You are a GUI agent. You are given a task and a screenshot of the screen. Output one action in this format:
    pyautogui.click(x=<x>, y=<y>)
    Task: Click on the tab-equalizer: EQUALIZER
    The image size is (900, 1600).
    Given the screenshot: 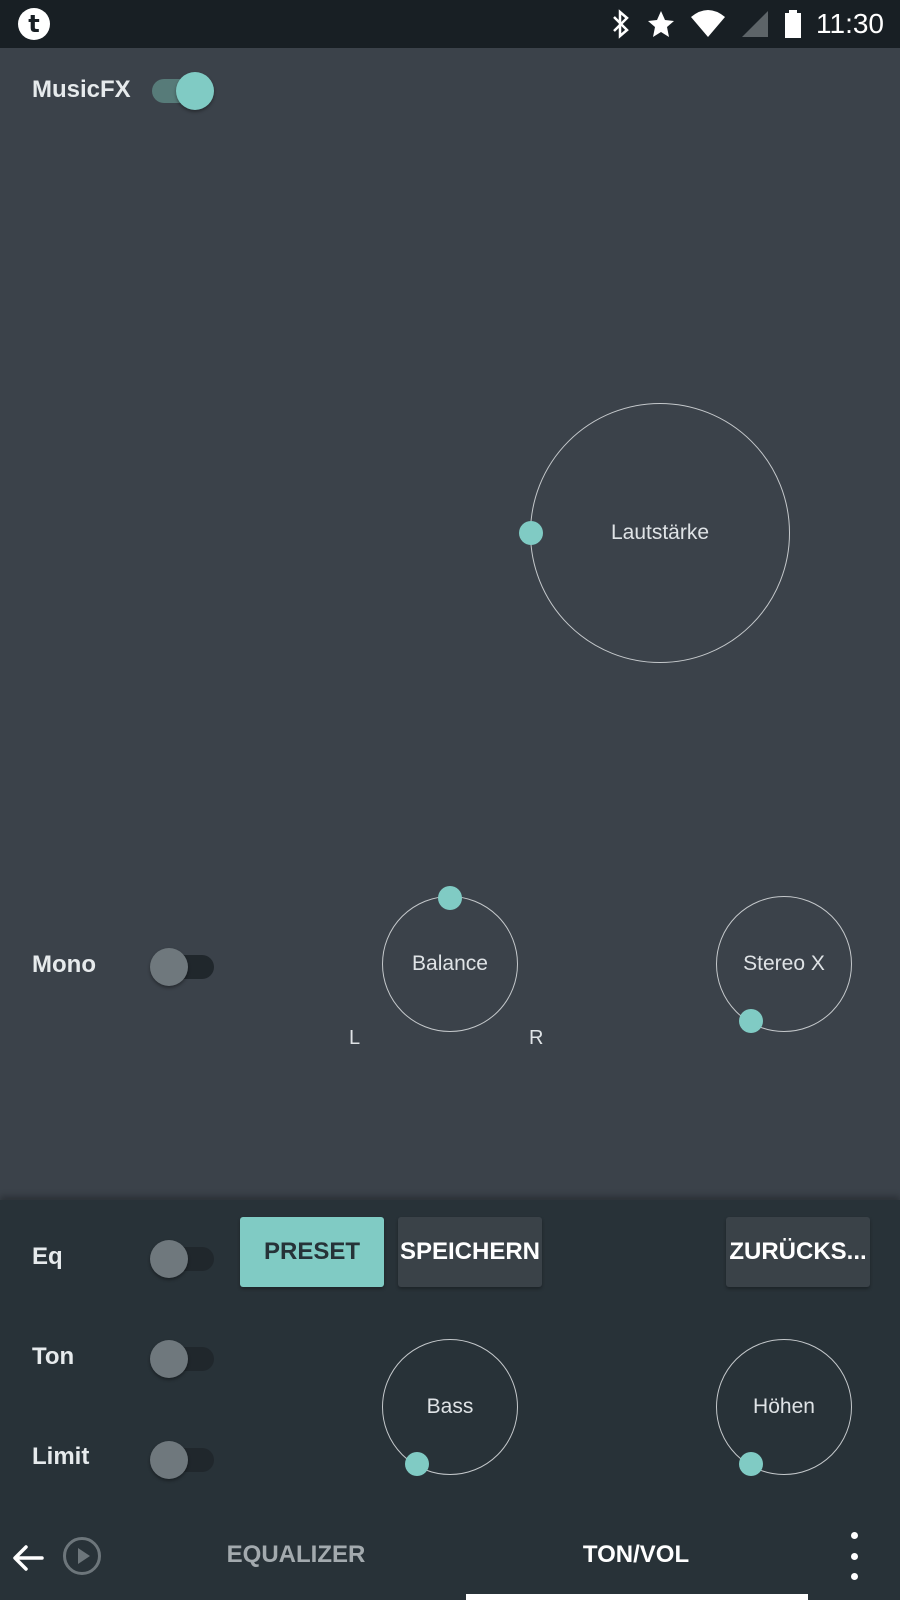 What is the action you would take?
    pyautogui.click(x=296, y=1555)
    